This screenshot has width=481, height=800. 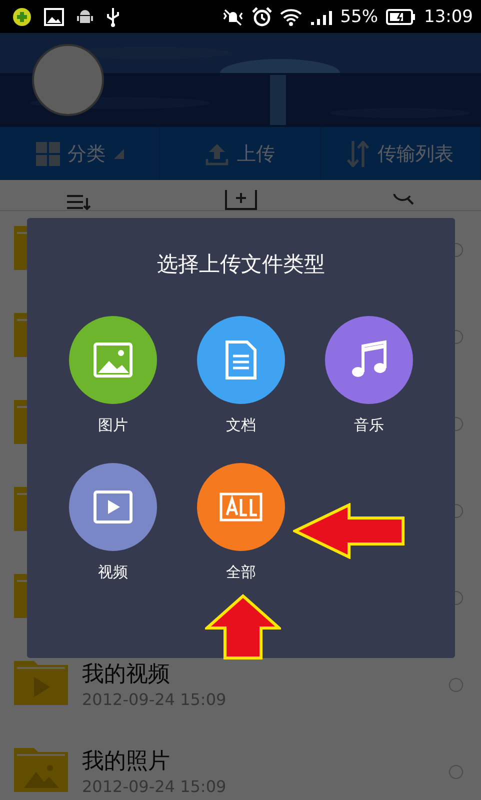 I want to click on file-type-label: 音乐, so click(x=369, y=425).